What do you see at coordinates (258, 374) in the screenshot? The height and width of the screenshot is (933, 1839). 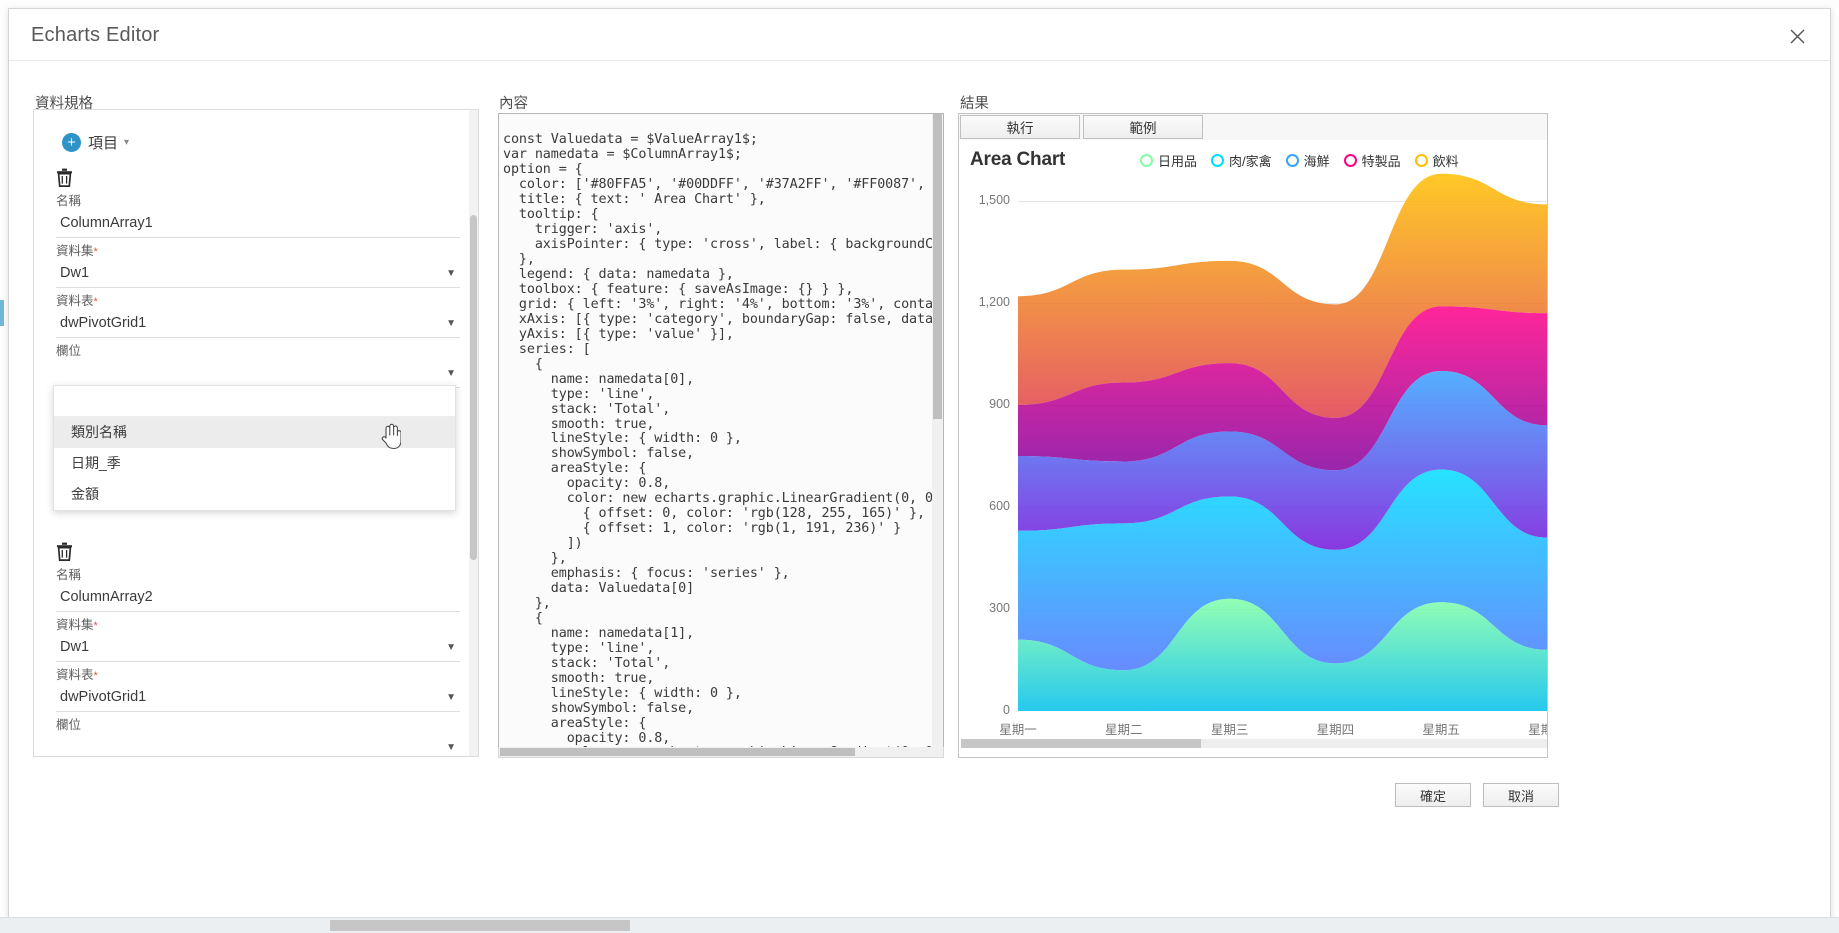 I see `item-1-field-select: ▼` at bounding box center [258, 374].